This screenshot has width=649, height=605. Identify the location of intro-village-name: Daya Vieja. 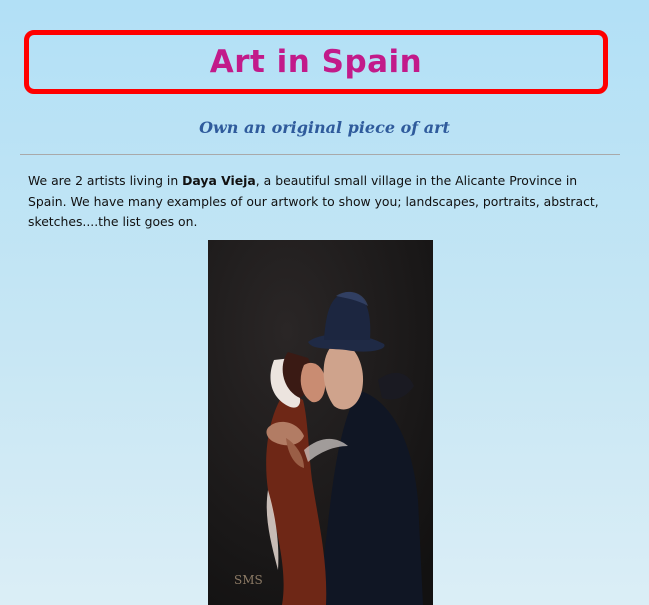
(219, 180).